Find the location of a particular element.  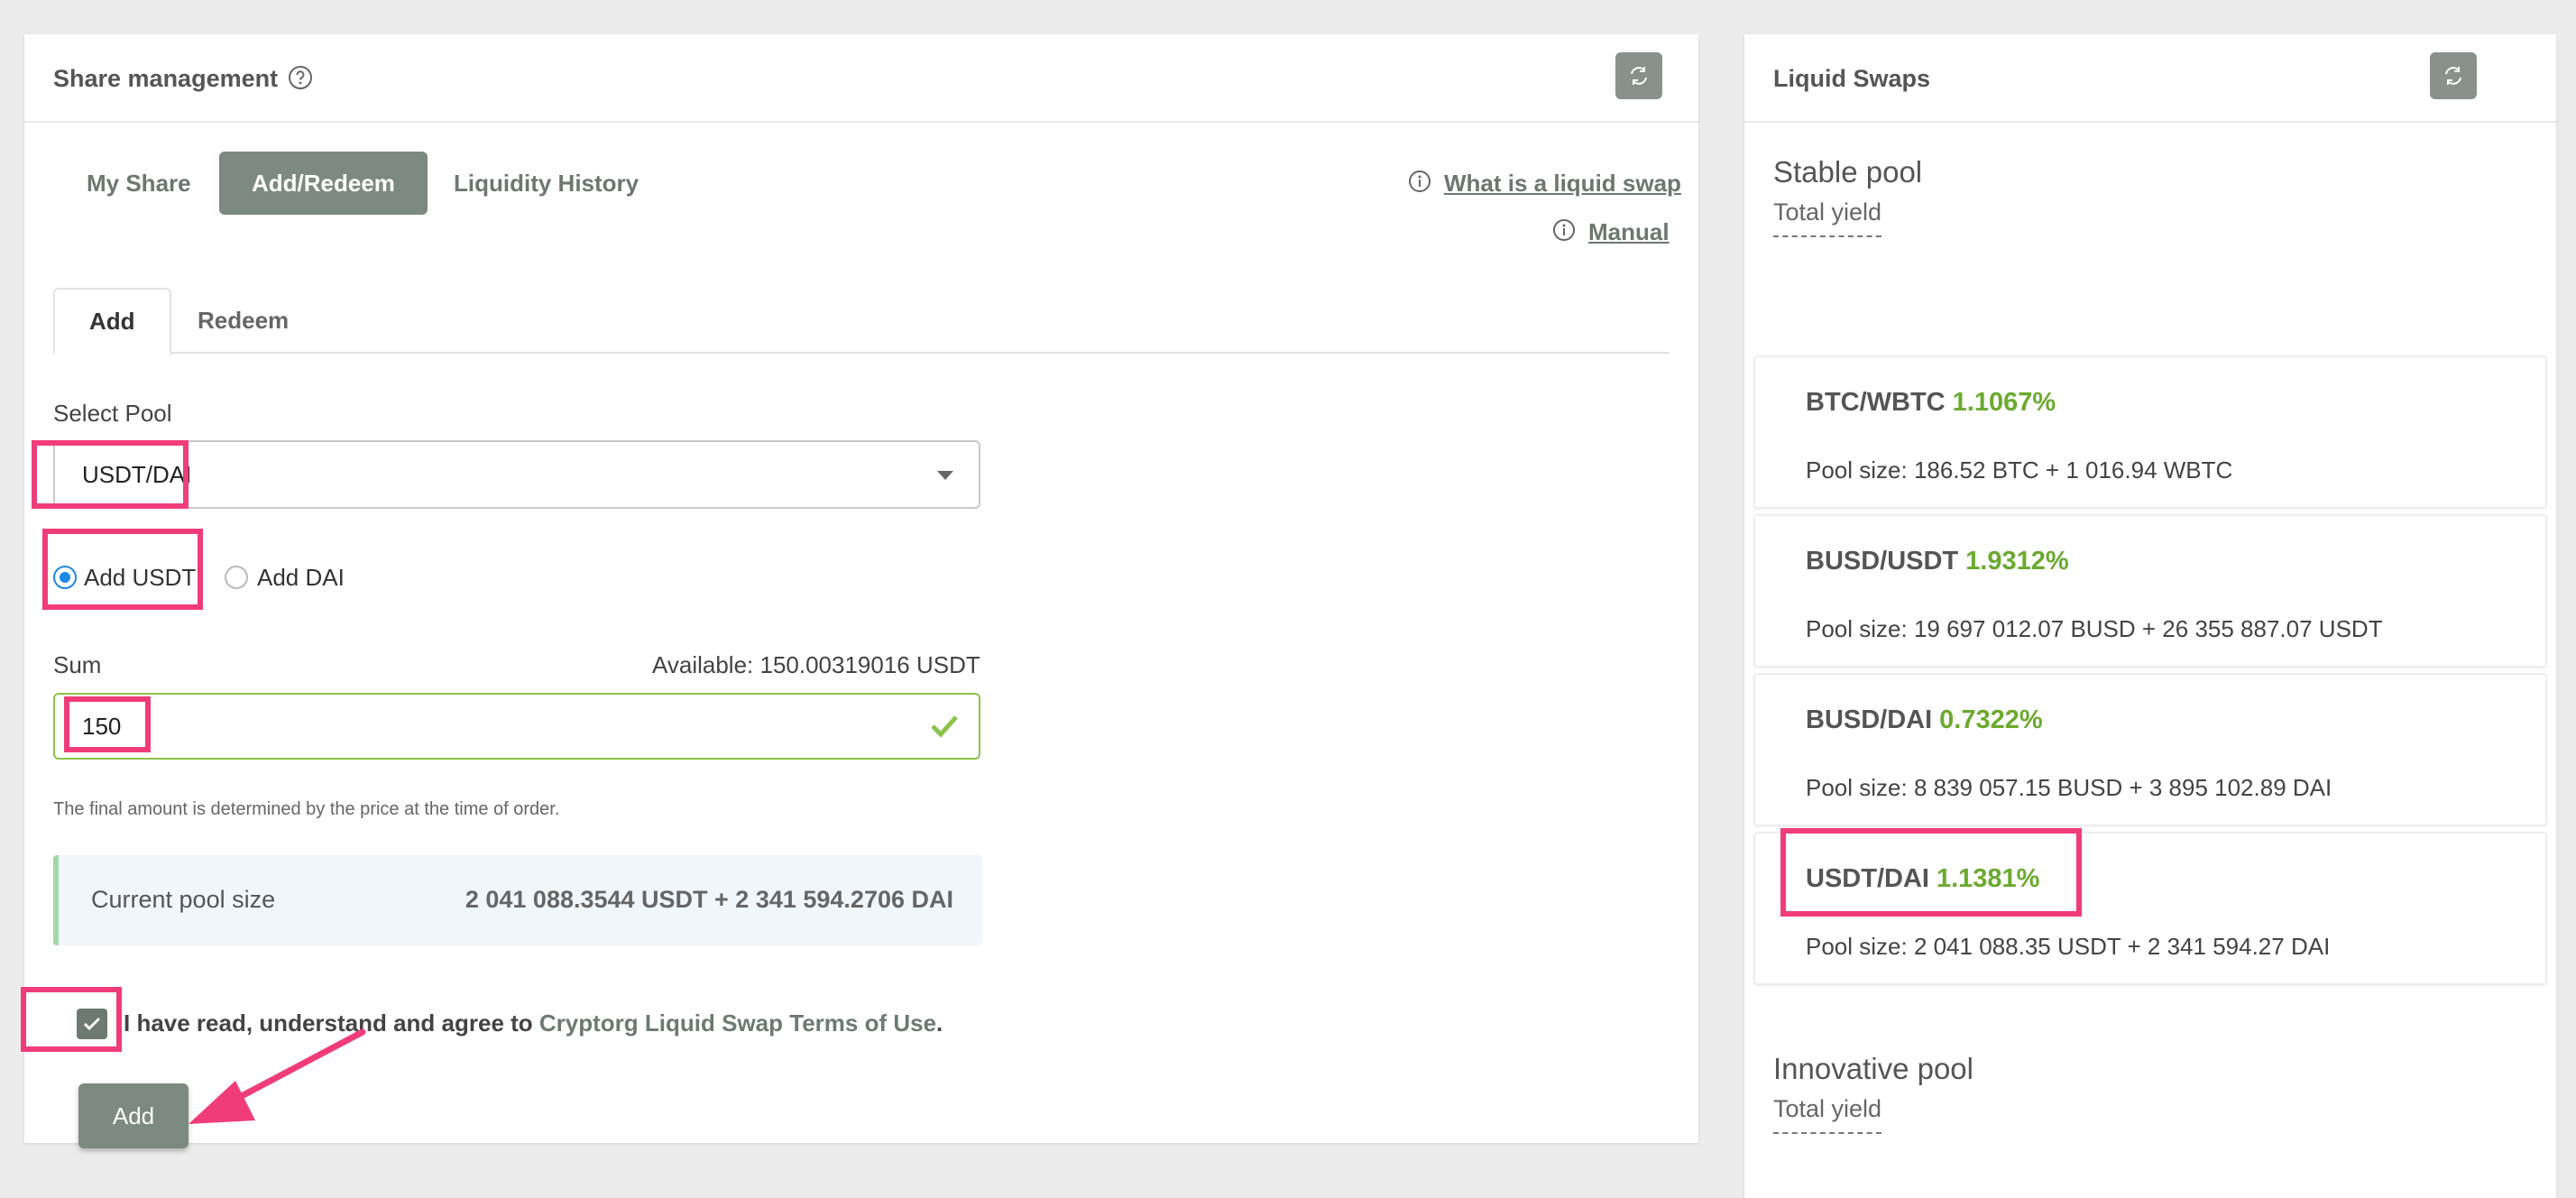

pool-name: BUSD/DAI 0.7322% is located at coordinates (1924, 720).